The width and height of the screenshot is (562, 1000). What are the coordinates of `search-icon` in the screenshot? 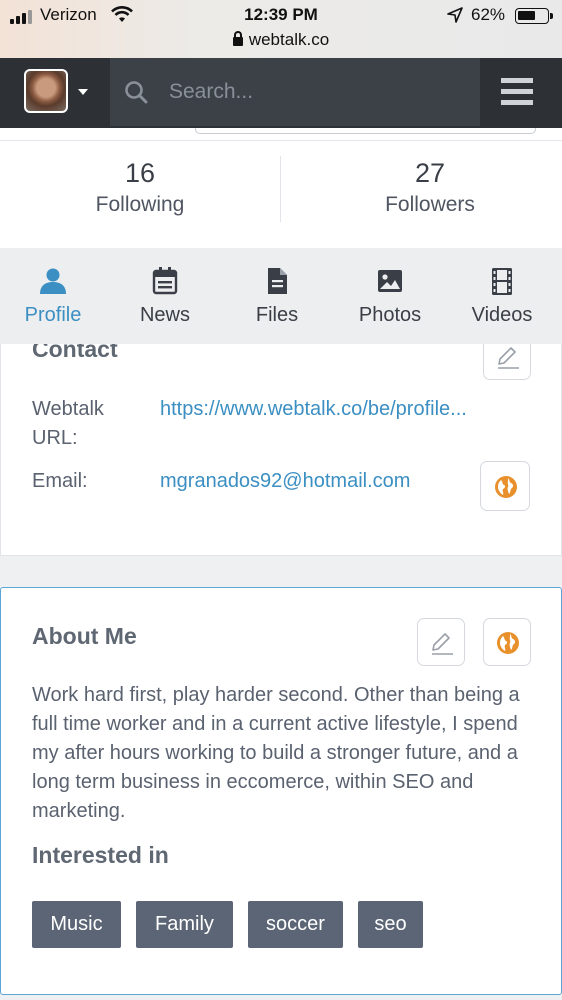 It's located at (136, 92).